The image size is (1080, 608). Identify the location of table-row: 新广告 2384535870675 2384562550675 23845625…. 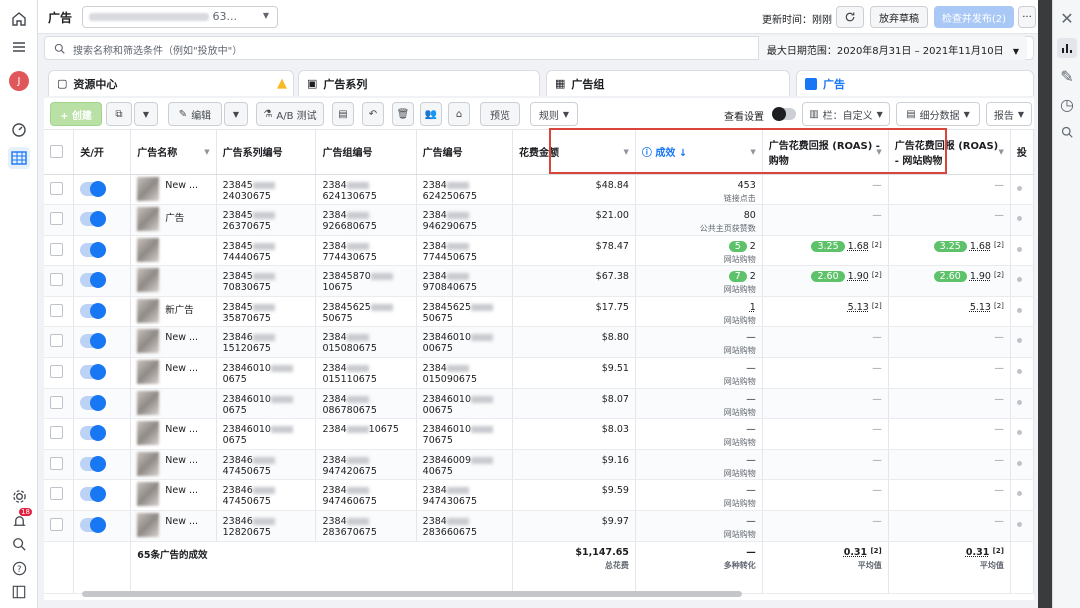
(539, 312).